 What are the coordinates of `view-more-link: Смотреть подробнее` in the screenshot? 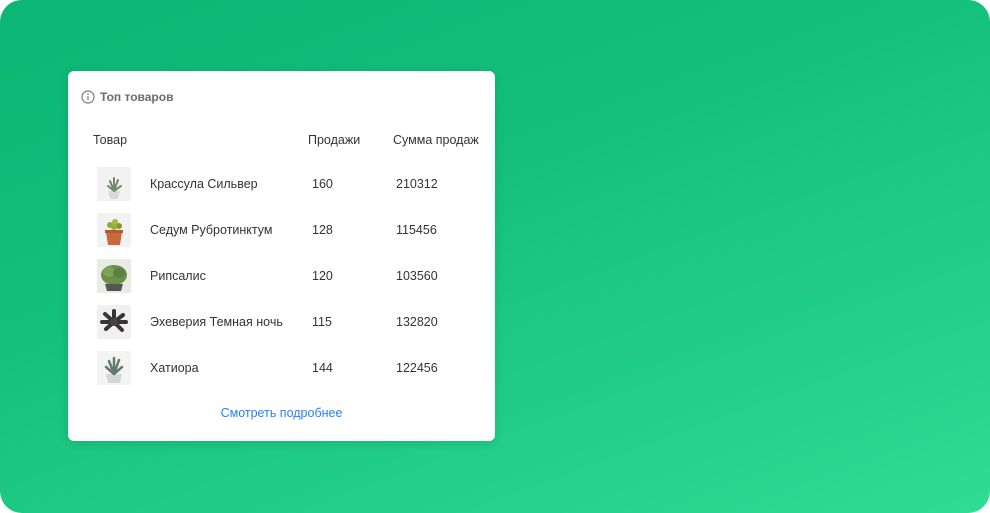 It's located at (281, 413).